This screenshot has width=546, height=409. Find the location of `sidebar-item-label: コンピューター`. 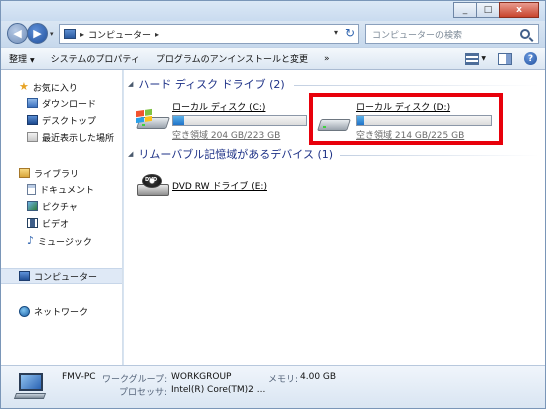

sidebar-item-label: コンピューター is located at coordinates (66, 277).